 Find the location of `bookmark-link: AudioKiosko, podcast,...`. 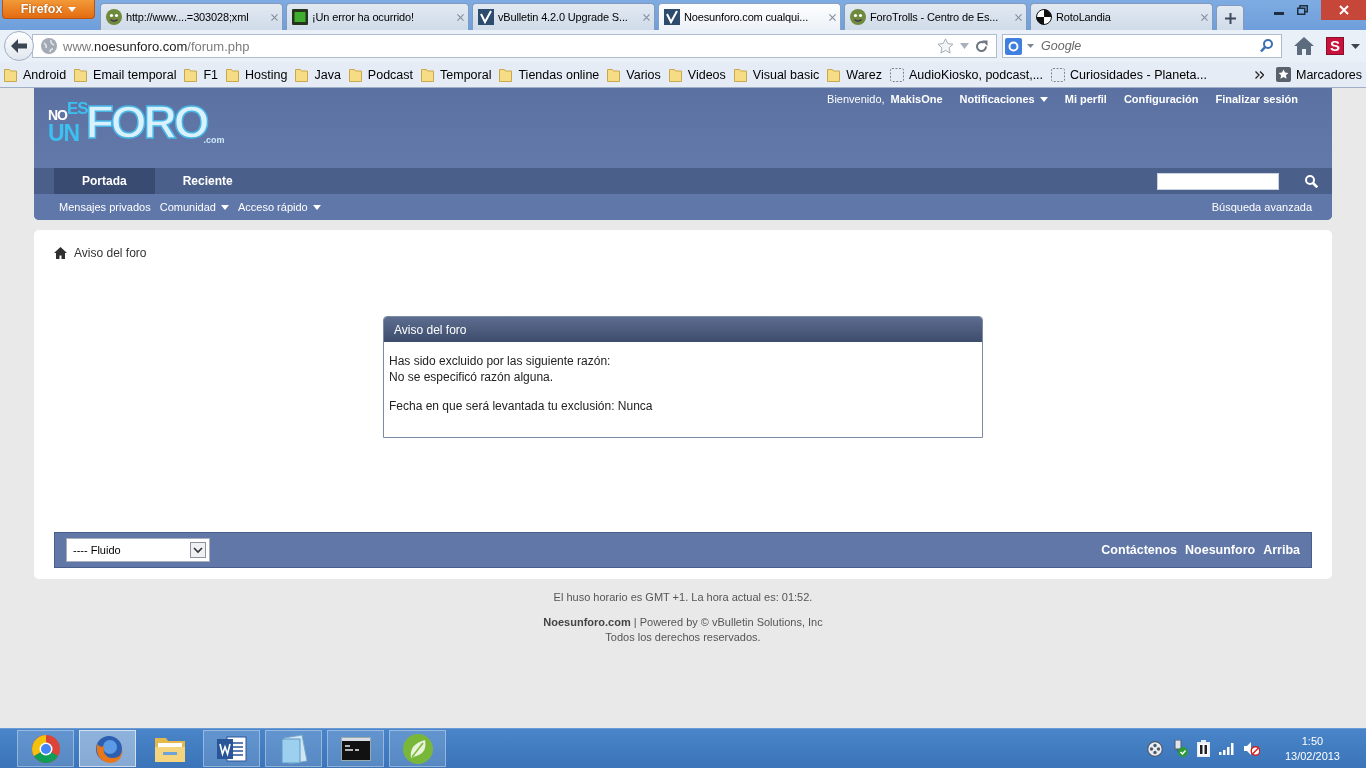

bookmark-link: AudioKiosko, podcast,... is located at coordinates (966, 74).